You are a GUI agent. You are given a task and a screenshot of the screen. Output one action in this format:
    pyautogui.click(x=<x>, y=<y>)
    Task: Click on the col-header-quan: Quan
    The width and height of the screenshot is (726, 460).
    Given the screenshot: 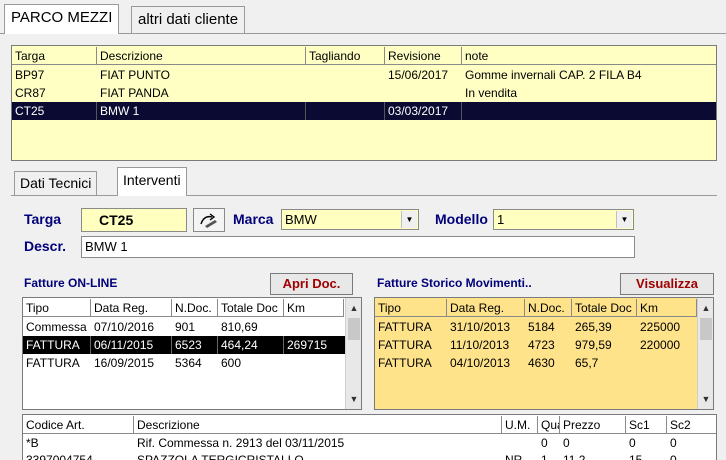 What is the action you would take?
    pyautogui.click(x=549, y=425)
    